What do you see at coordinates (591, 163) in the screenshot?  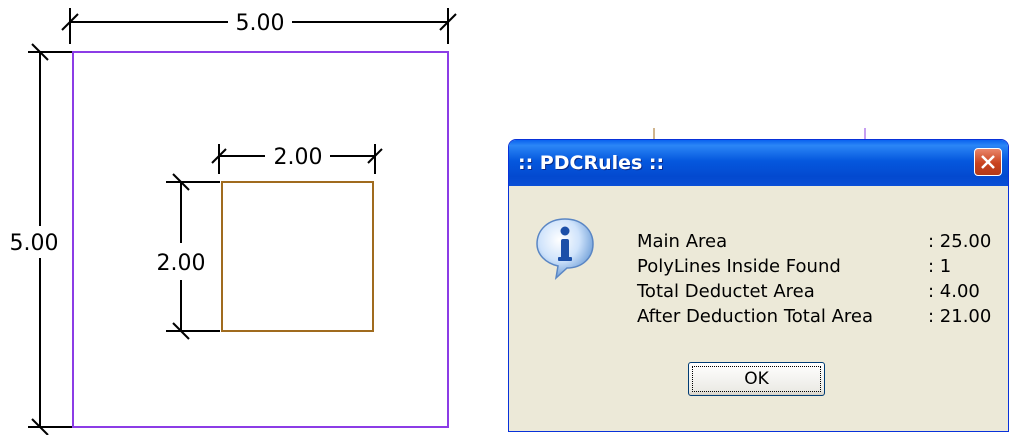 I see `dialog-title: :: PDCRules ::` at bounding box center [591, 163].